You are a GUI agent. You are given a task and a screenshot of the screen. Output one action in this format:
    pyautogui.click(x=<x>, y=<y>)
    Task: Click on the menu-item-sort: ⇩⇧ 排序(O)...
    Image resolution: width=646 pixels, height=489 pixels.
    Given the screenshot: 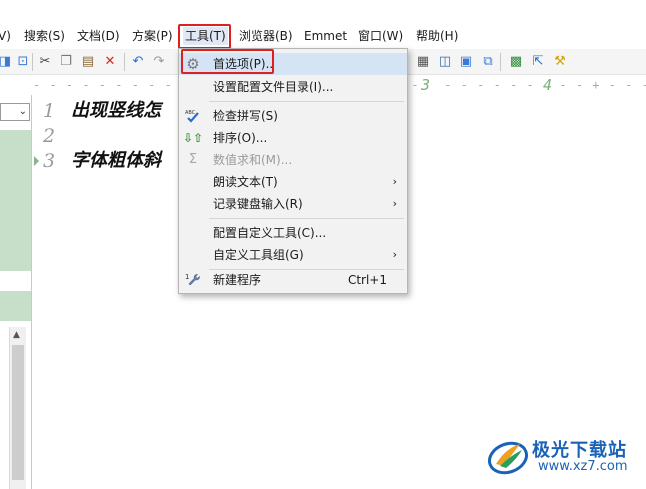 What is the action you would take?
    pyautogui.click(x=293, y=138)
    